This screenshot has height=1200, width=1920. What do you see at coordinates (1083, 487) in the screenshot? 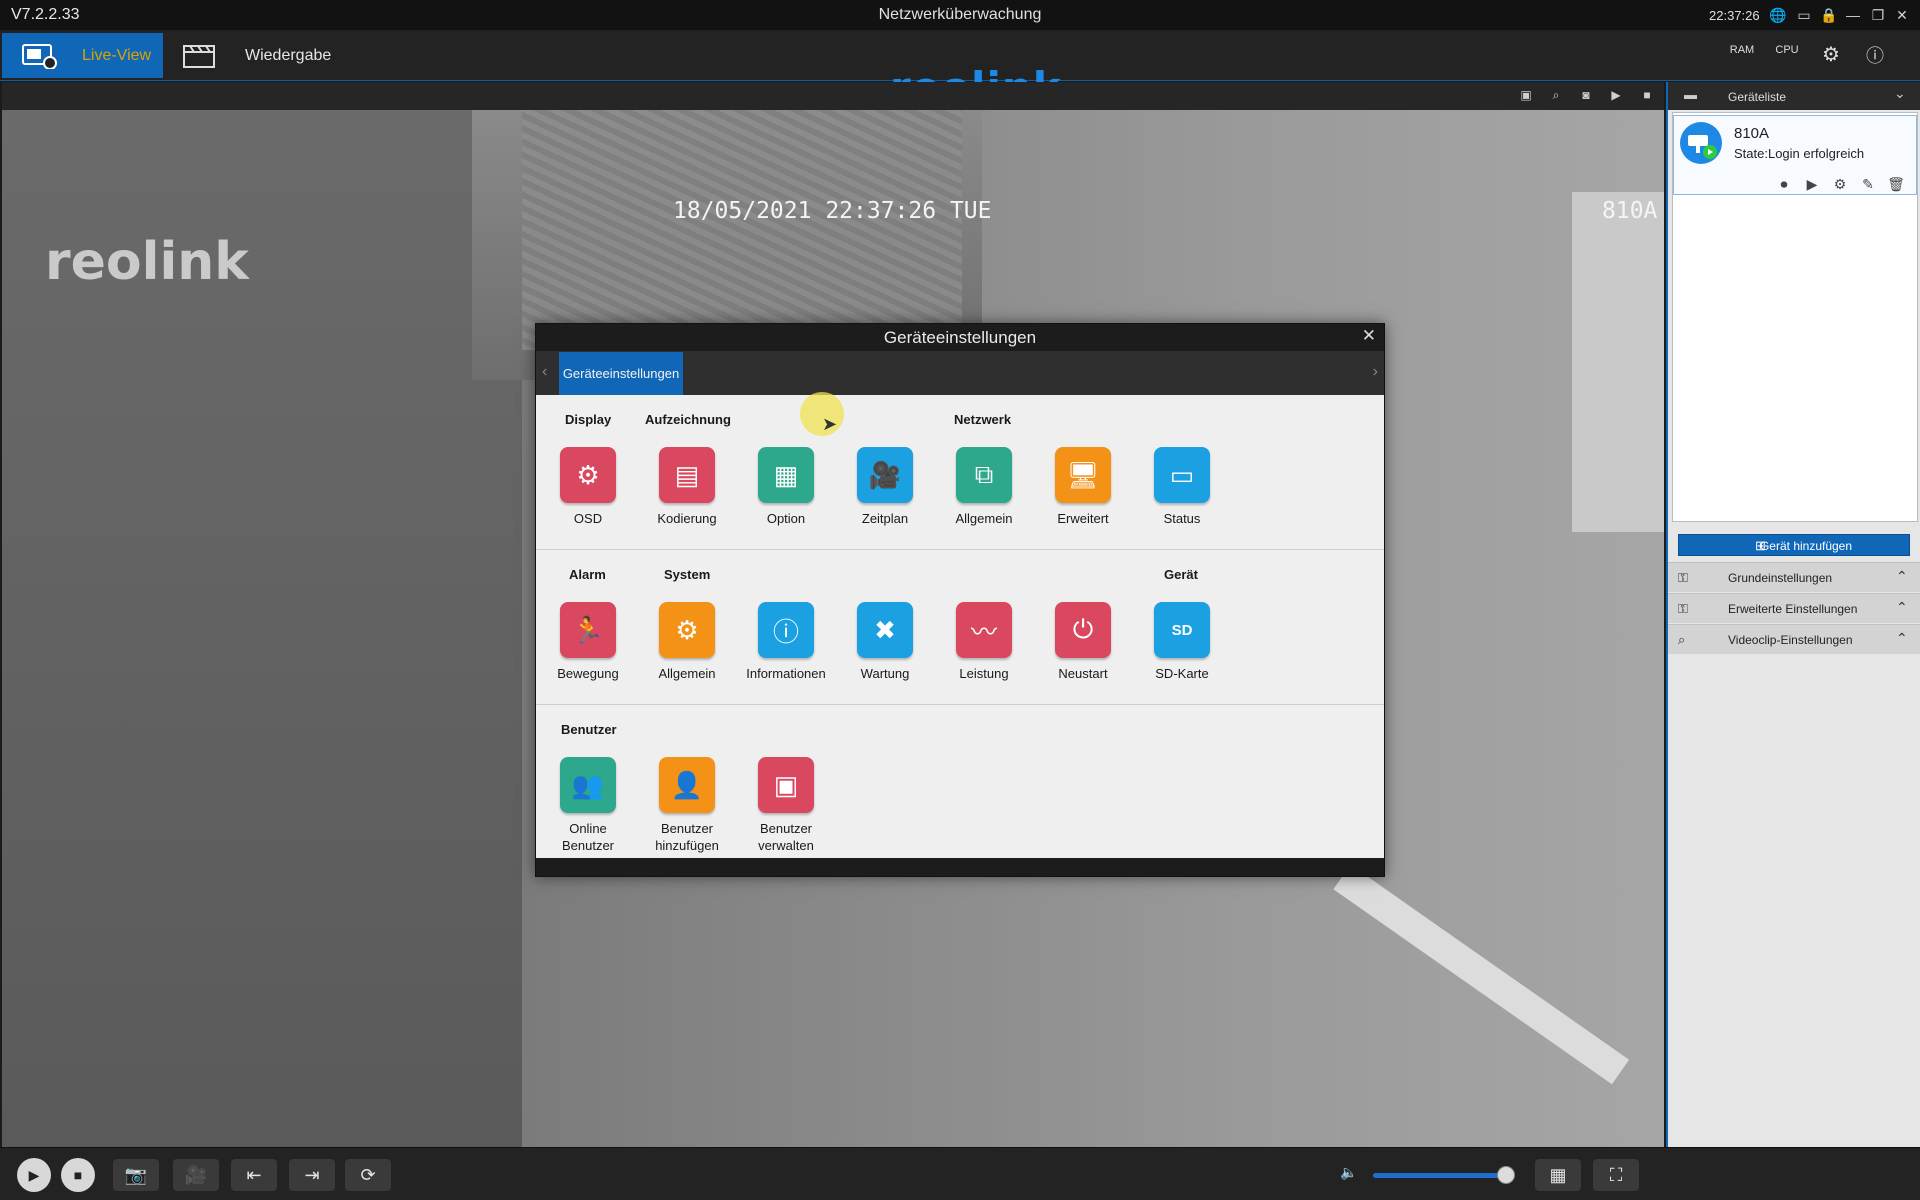
I see `item-network-advanced: 🖥 Erweitert` at bounding box center [1083, 487].